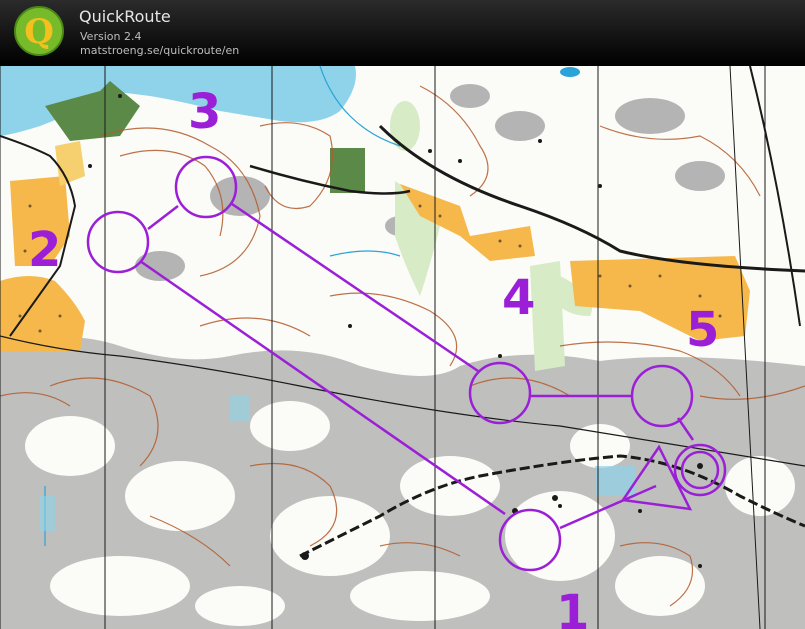  I want to click on quickroute-q-logo: Q, so click(39, 31).